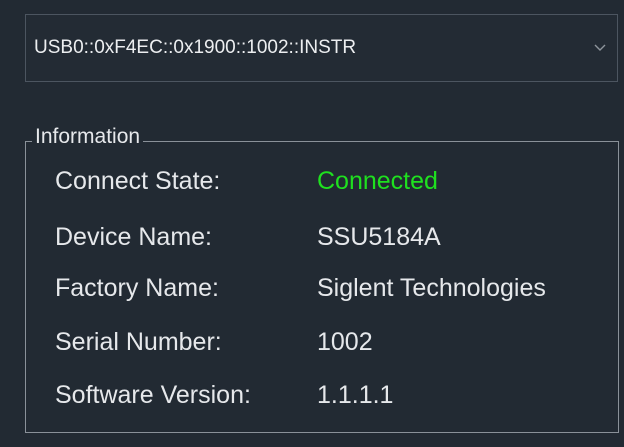 Image resolution: width=624 pixels, height=447 pixels. I want to click on software-version-label: Software Version:, so click(153, 395).